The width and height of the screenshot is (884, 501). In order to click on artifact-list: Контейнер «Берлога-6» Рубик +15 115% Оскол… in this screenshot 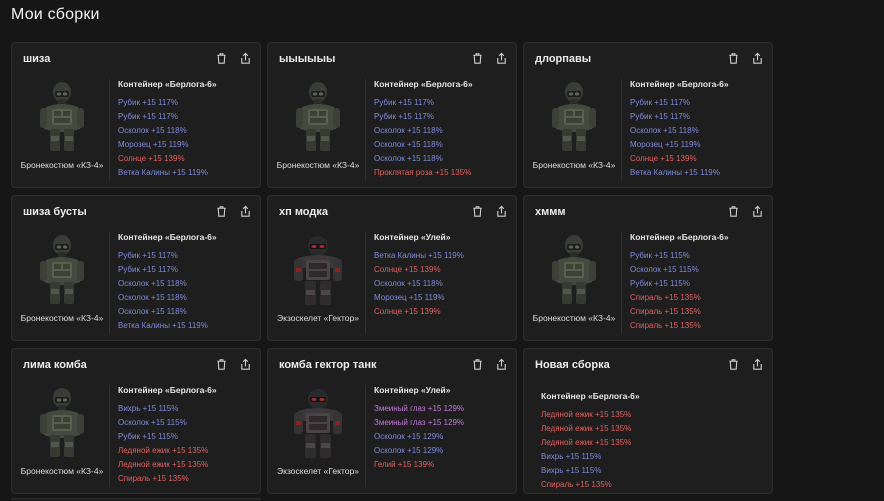, I will do `click(698, 282)`.